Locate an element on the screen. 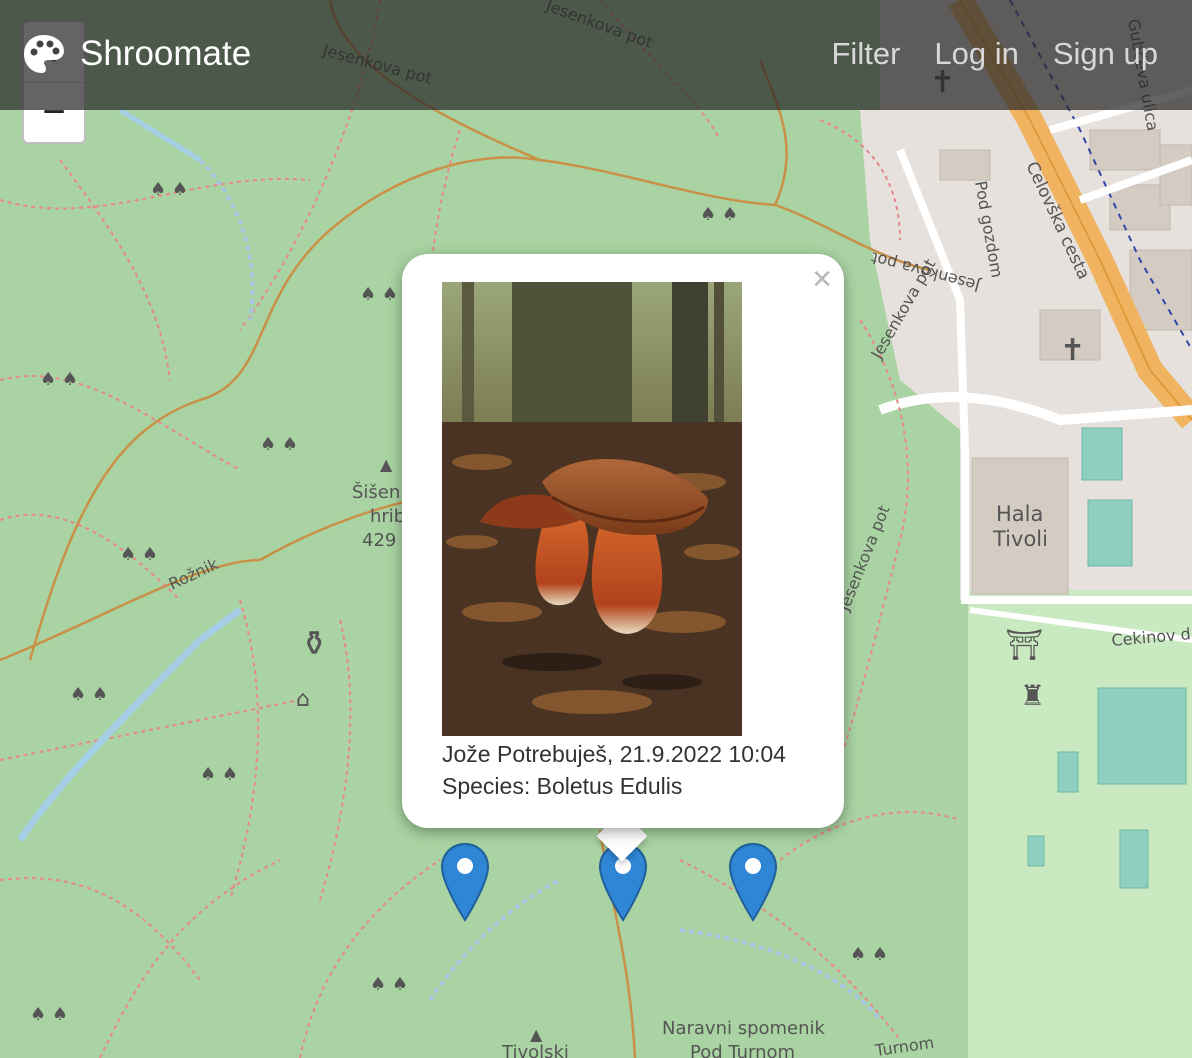 This screenshot has height=1058, width=1192. brand: Shroomate is located at coordinates (136, 54).